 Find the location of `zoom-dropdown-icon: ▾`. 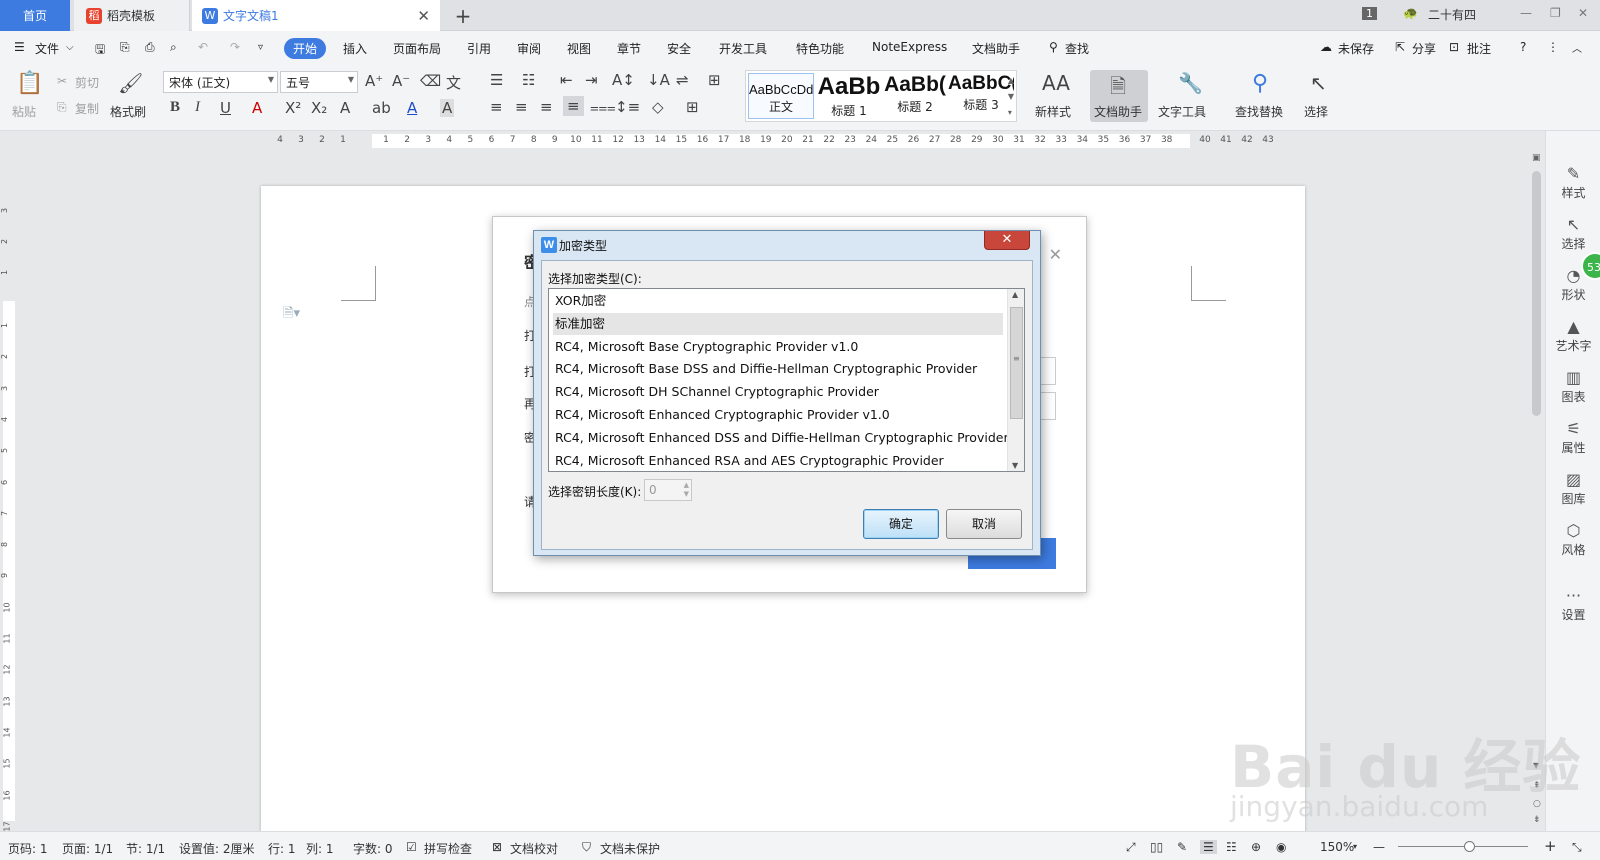

zoom-dropdown-icon: ▾ is located at coordinates (1355, 846).